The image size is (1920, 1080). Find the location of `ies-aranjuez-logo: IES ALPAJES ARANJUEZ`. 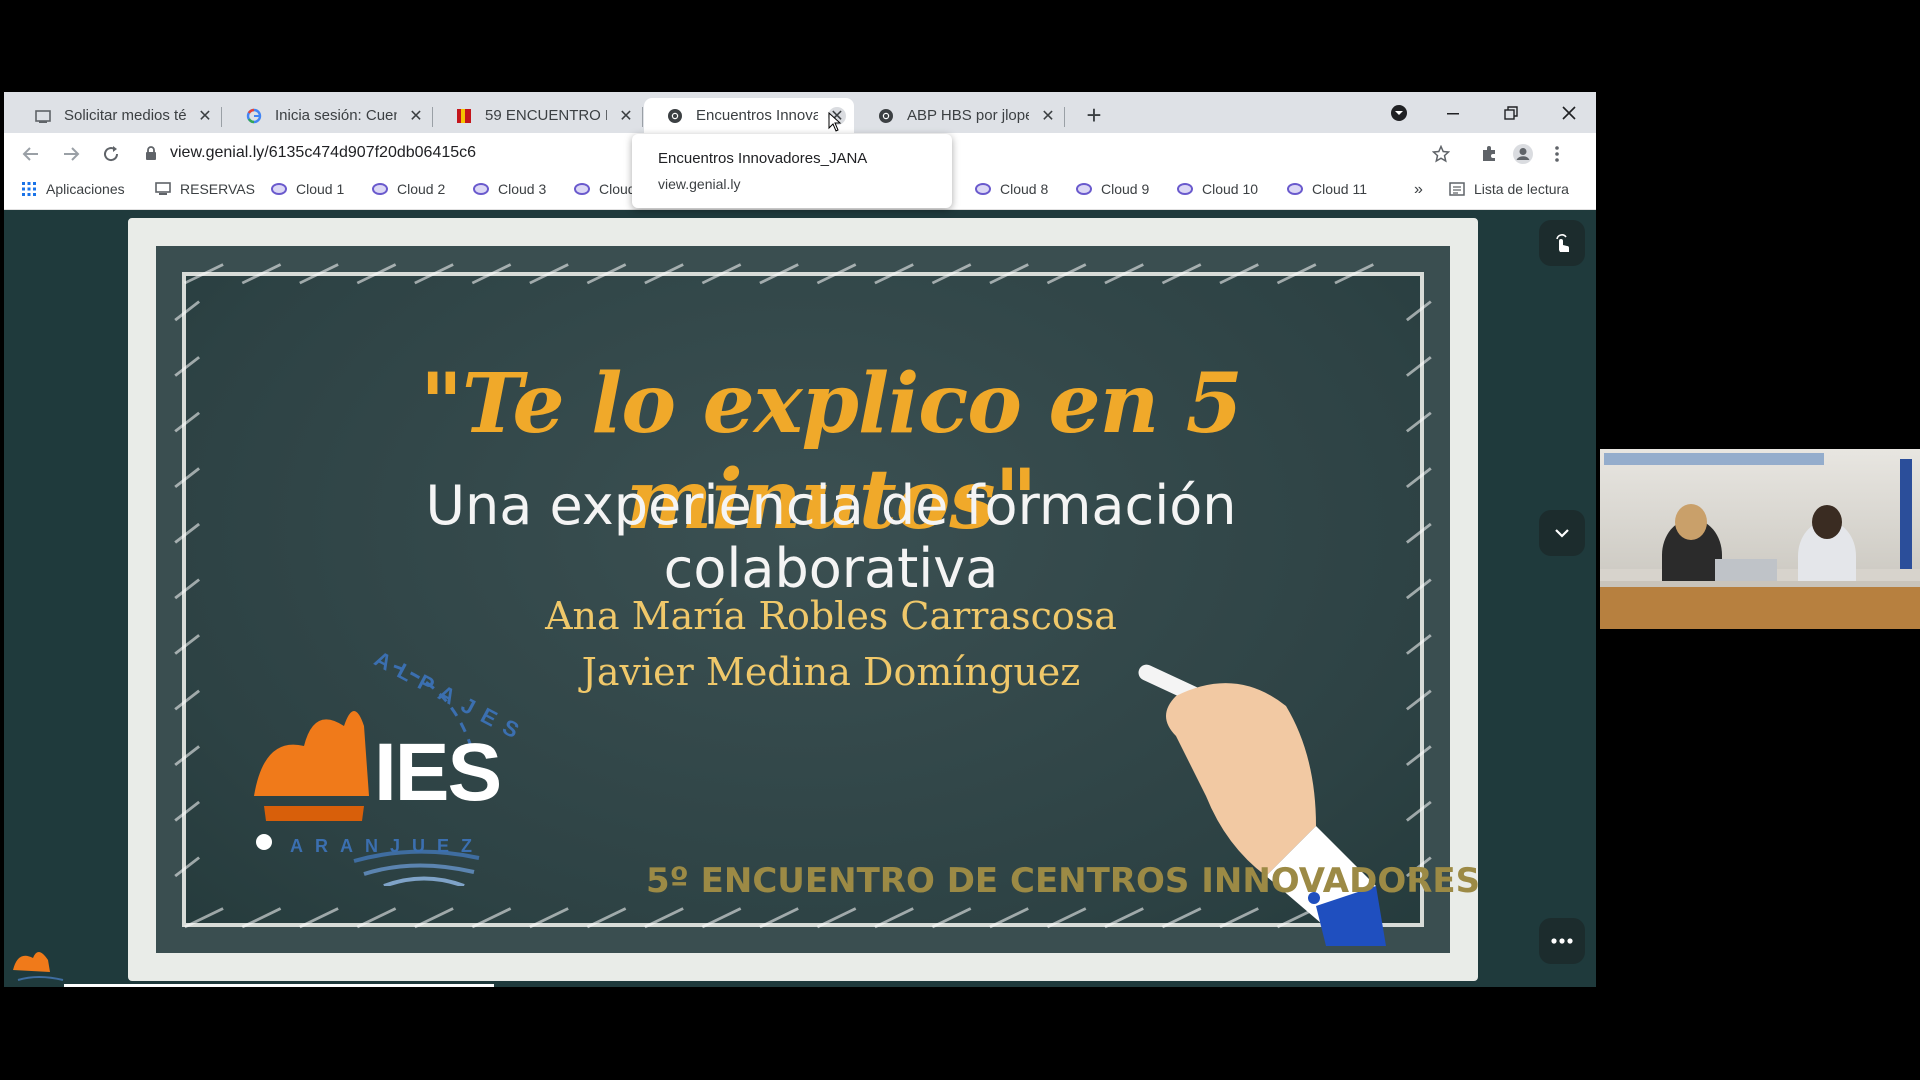

ies-aranjuez-logo: IES ALPAJES ARANJUEZ is located at coordinates (388, 767).